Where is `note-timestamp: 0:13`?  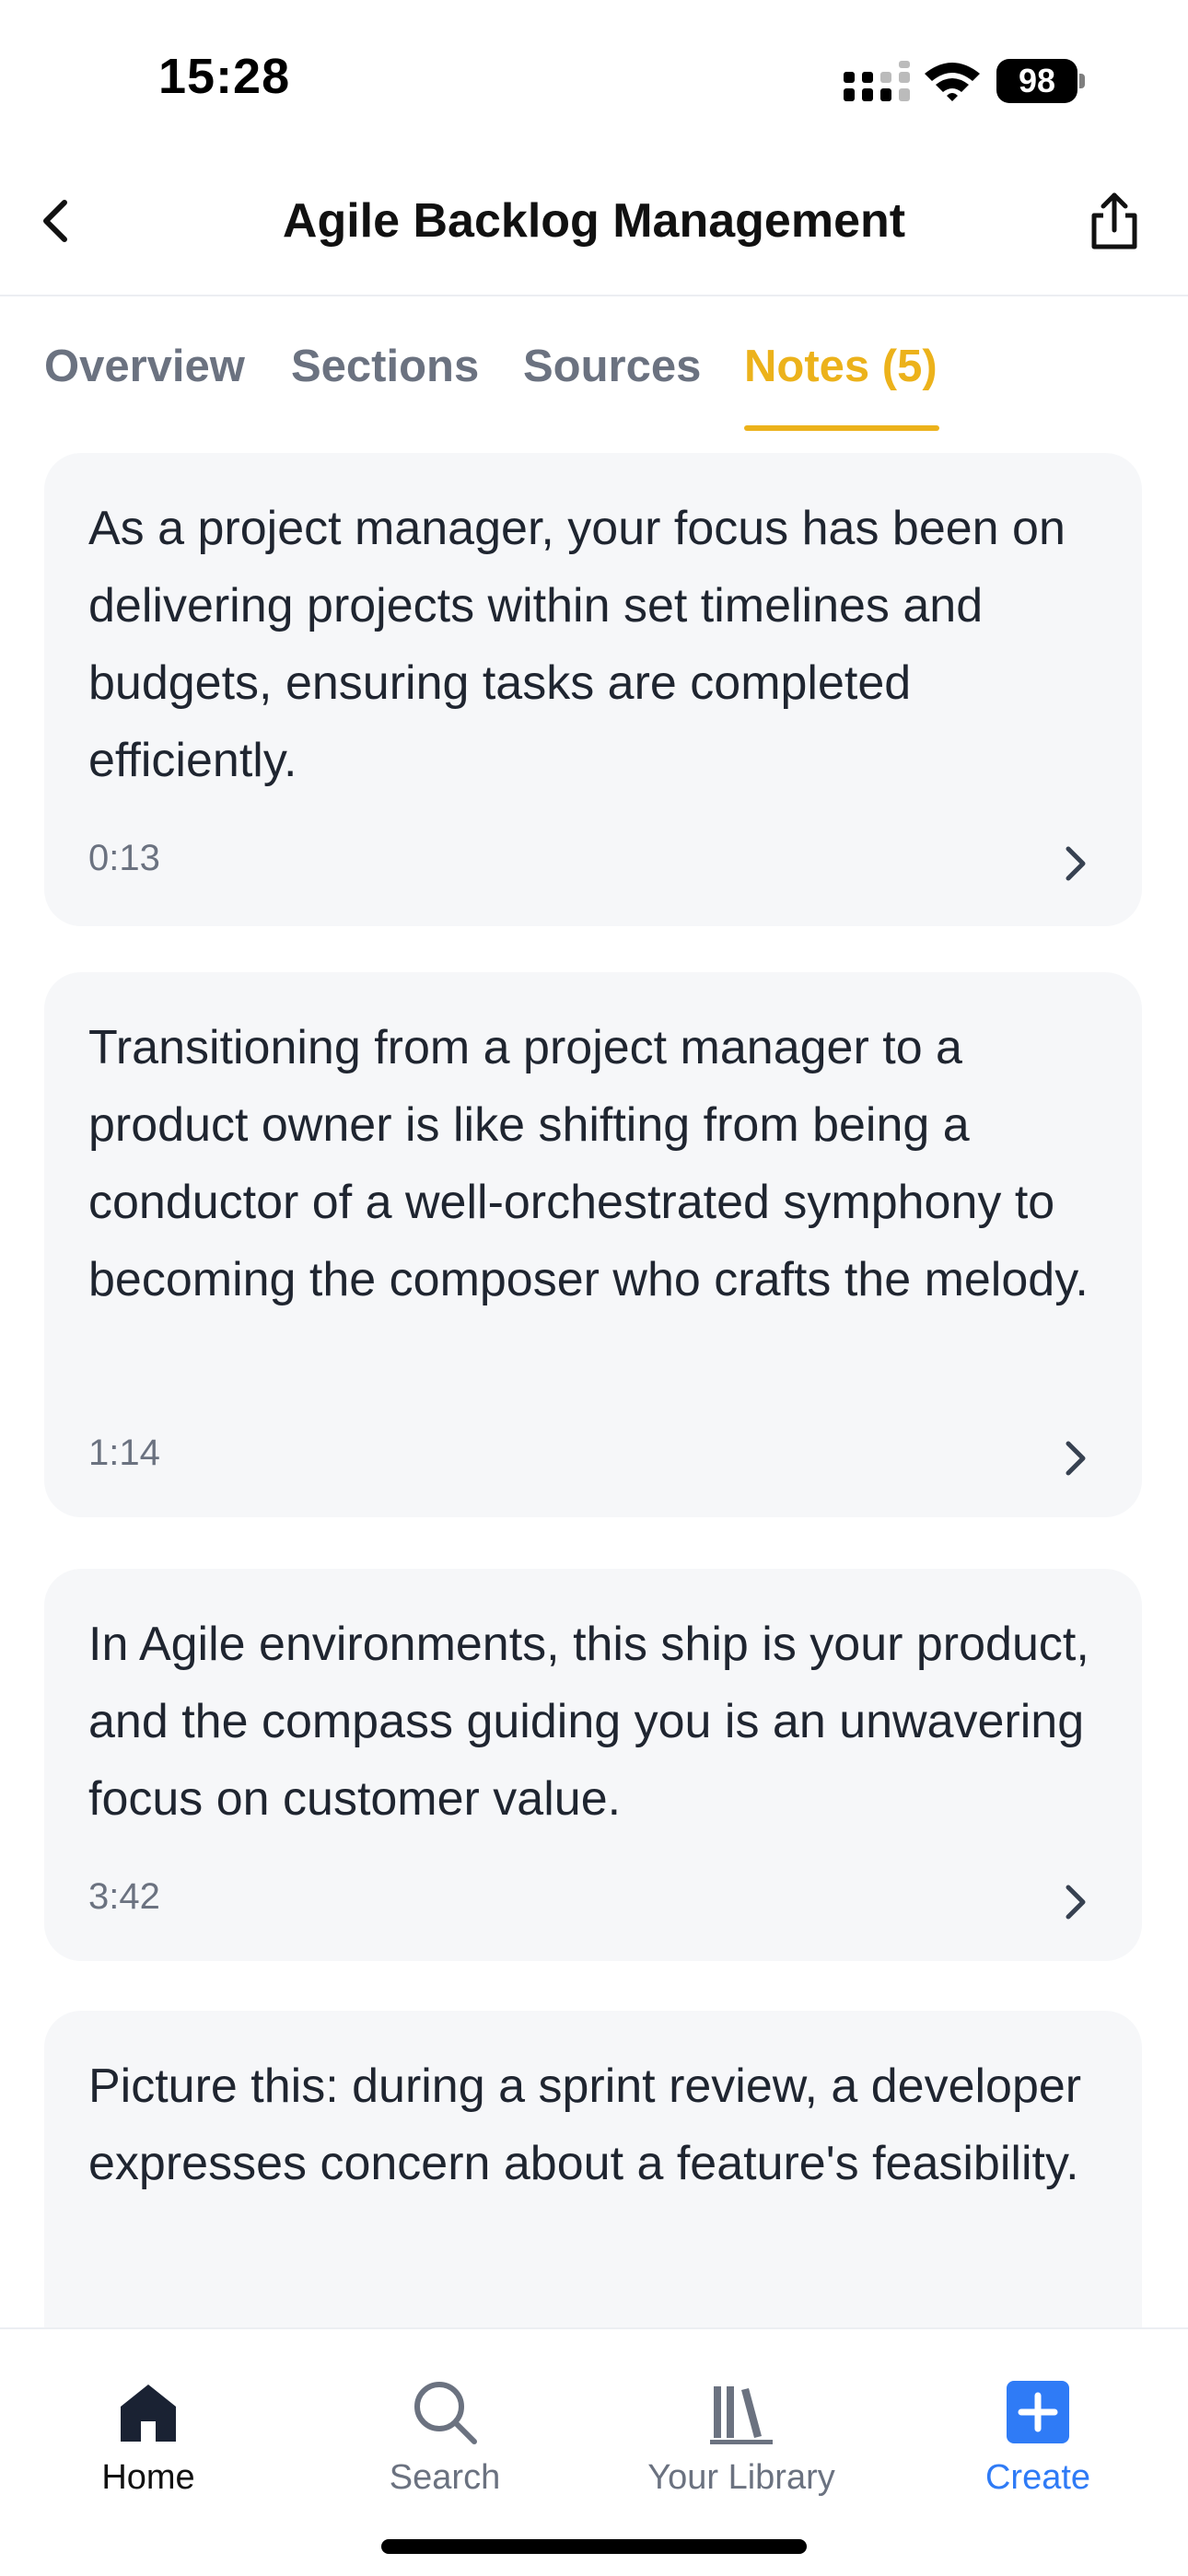
note-timestamp: 0:13 is located at coordinates (124, 858).